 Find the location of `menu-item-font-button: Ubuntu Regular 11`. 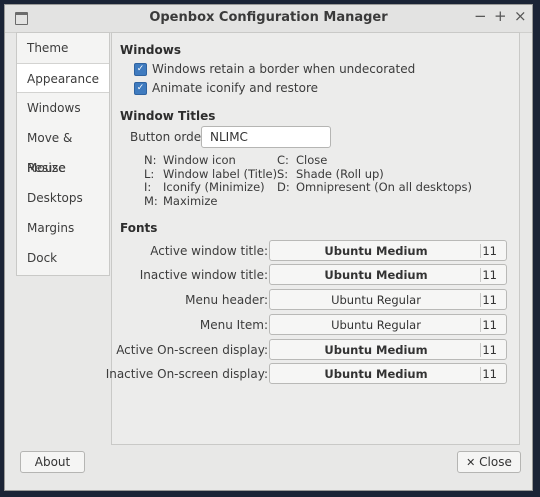

menu-item-font-button: Ubuntu Regular 11 is located at coordinates (388, 324).